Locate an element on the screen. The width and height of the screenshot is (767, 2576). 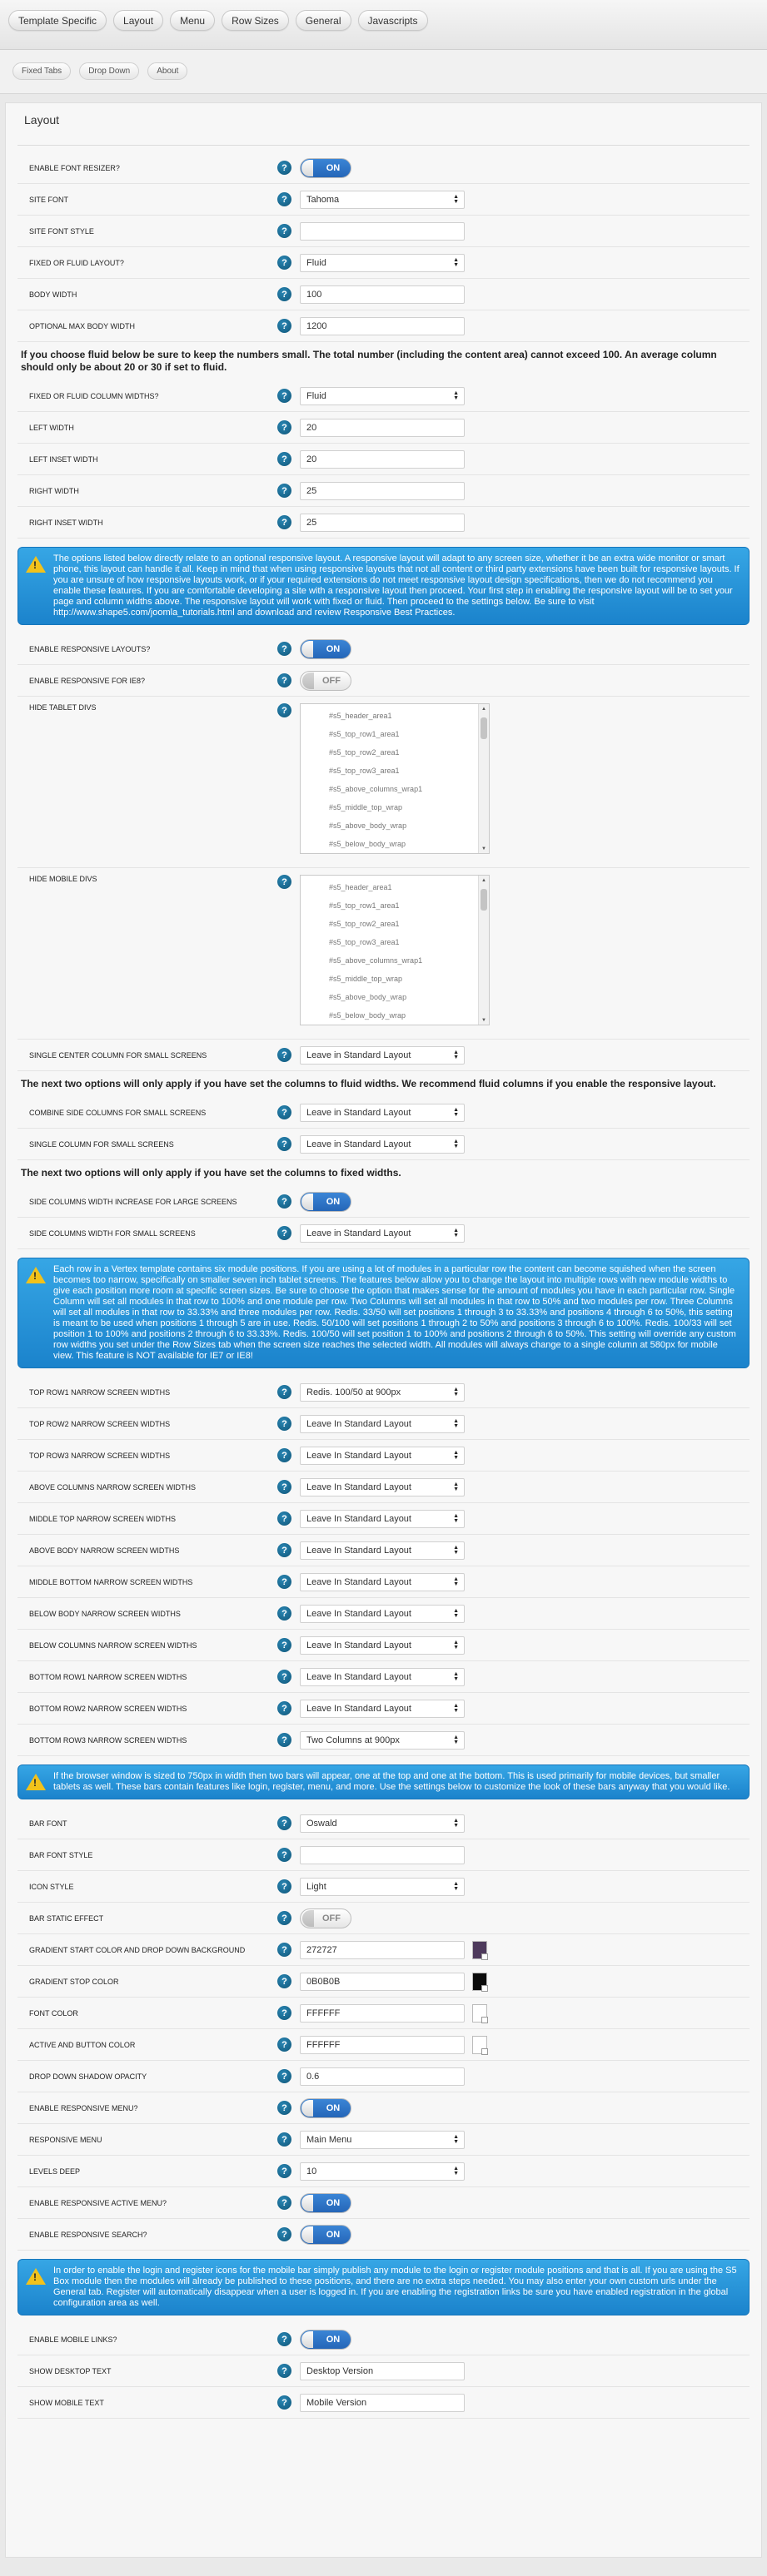
tab-layout: Layout is located at coordinates (138, 20).